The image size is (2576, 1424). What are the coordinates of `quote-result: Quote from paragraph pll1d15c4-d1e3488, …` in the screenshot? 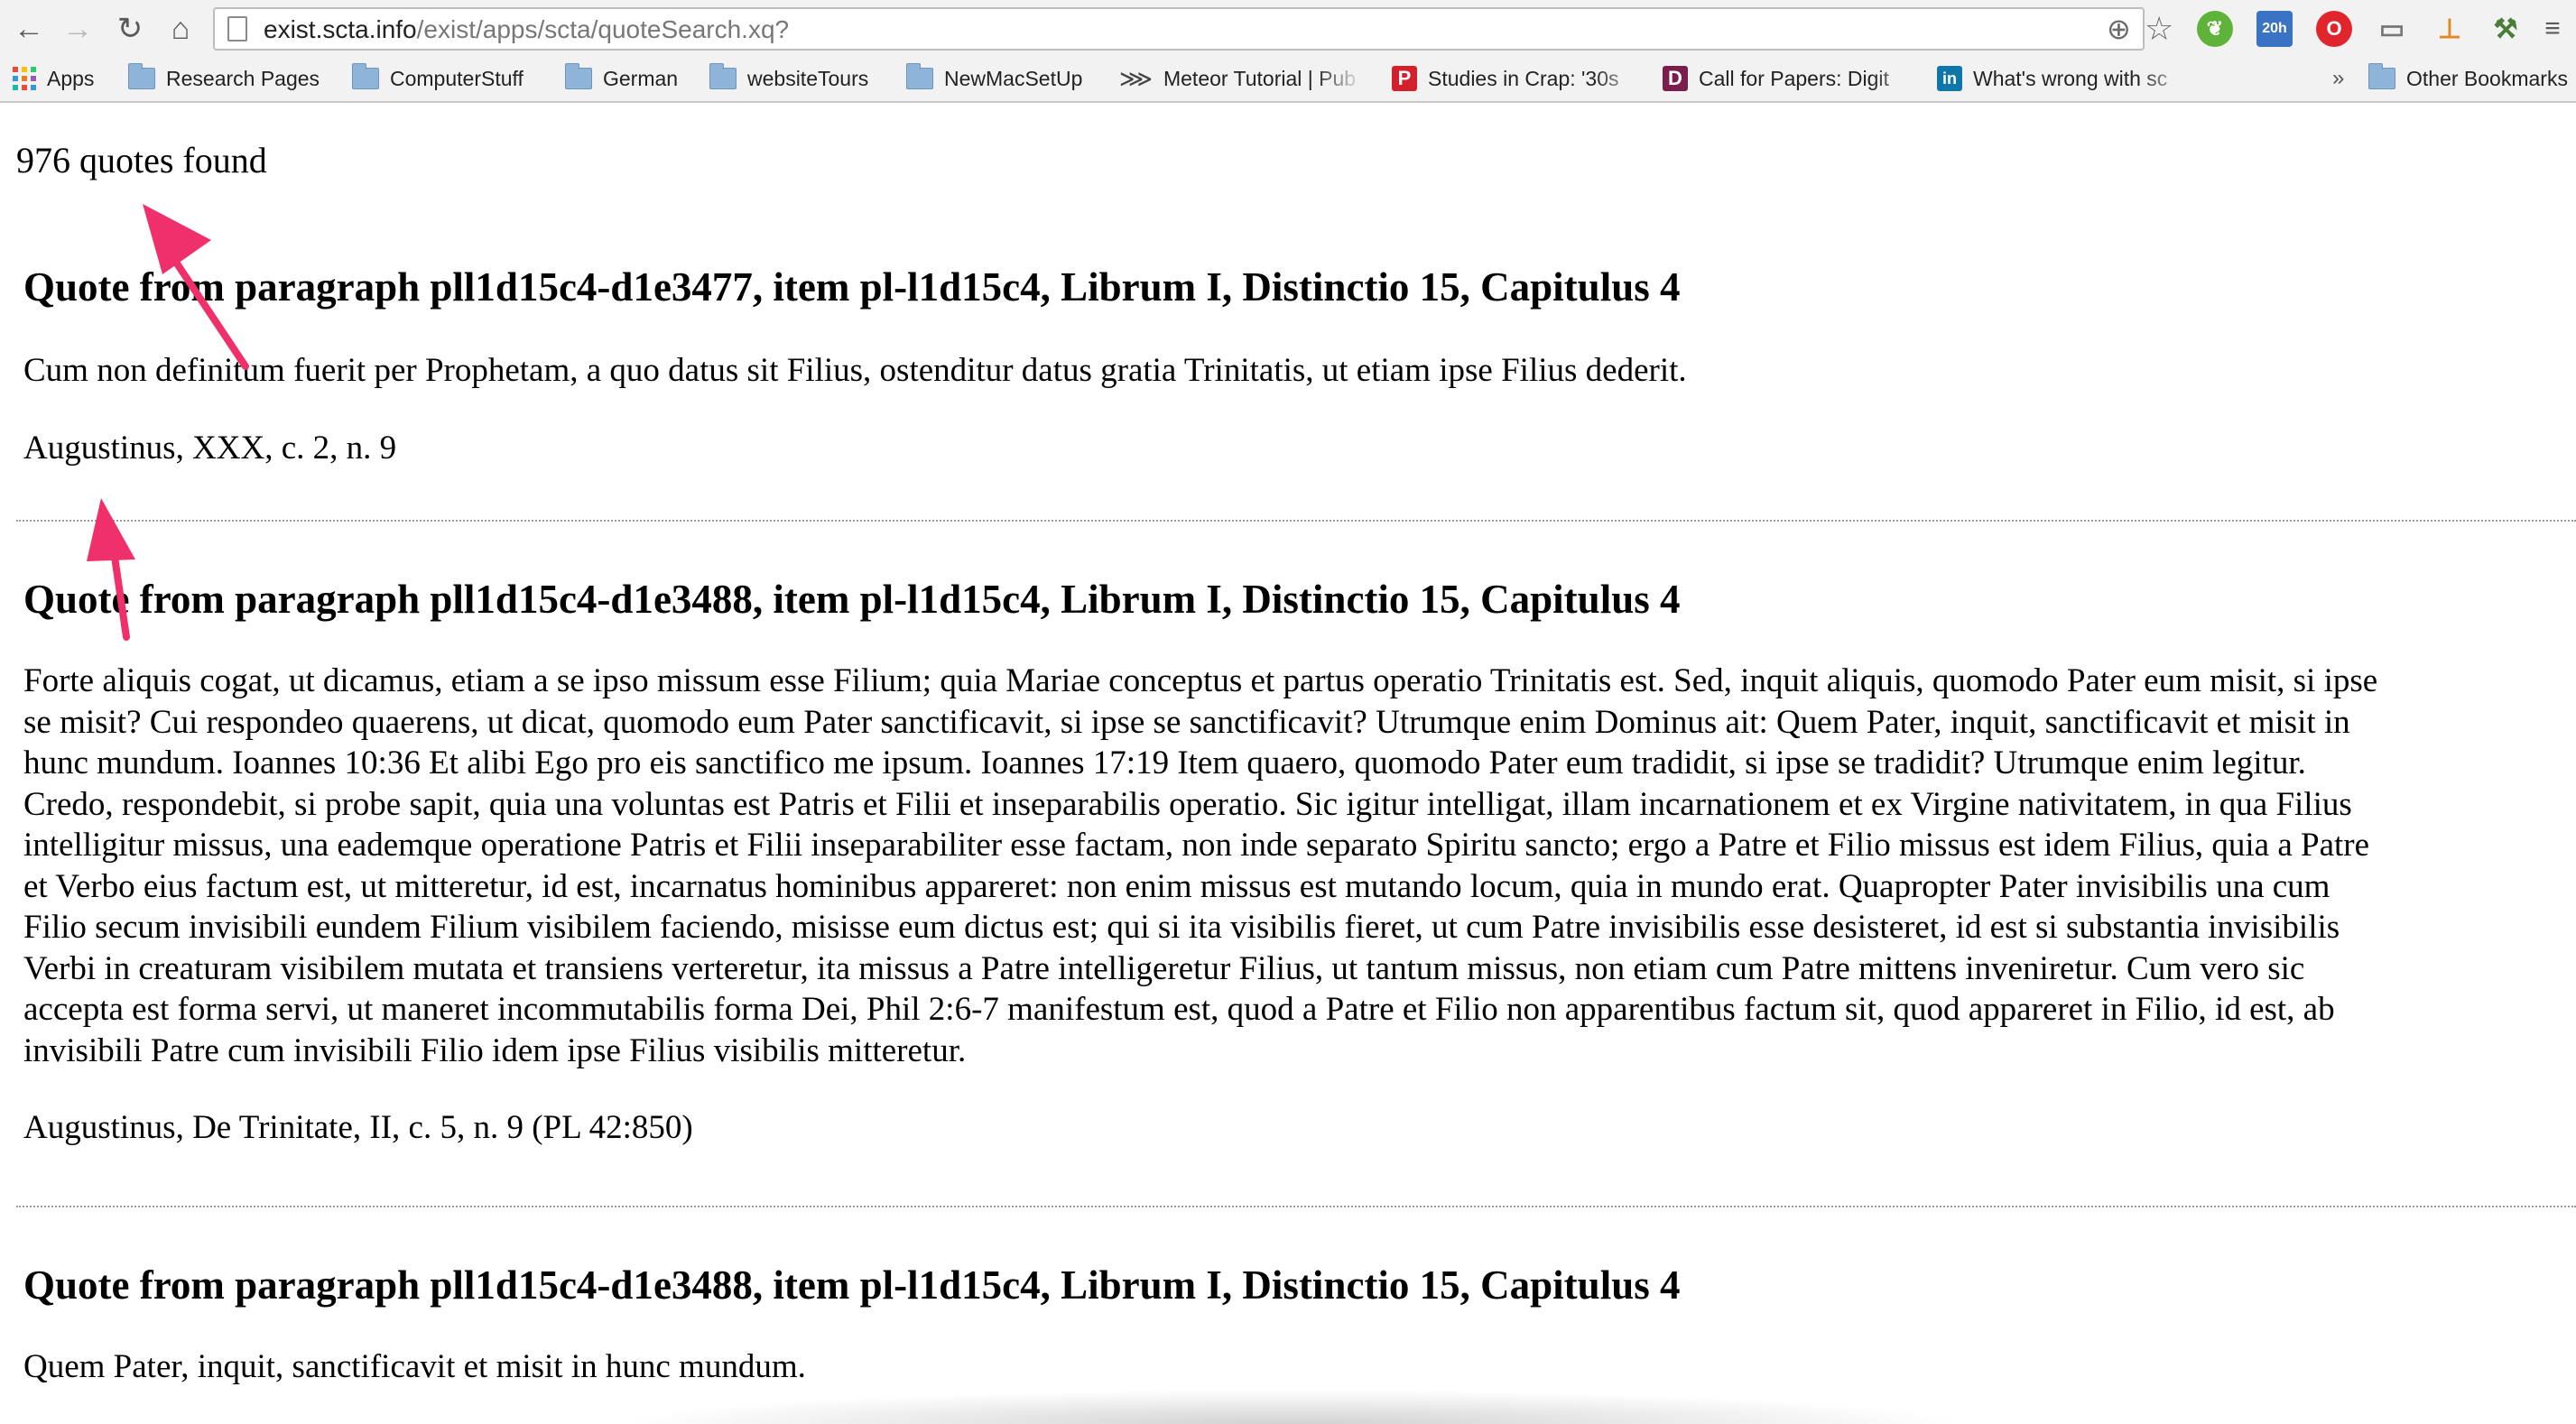 It's located at (1291, 1325).